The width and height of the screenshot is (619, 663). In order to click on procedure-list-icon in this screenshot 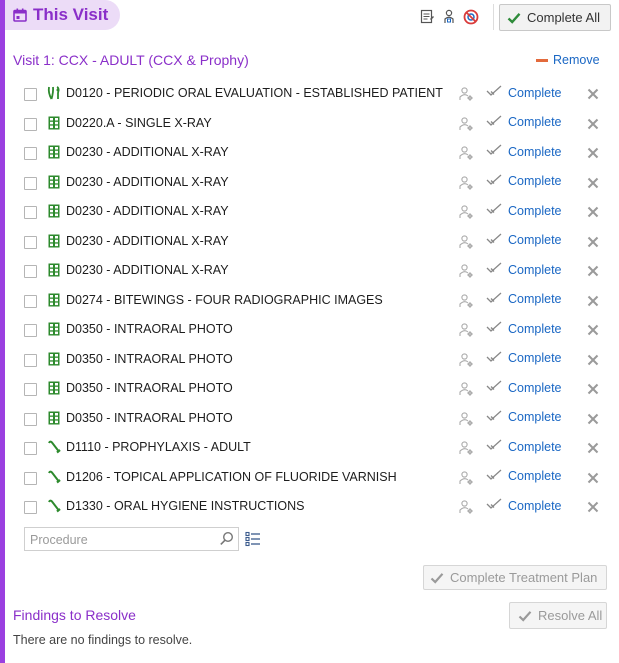, I will do `click(253, 539)`.